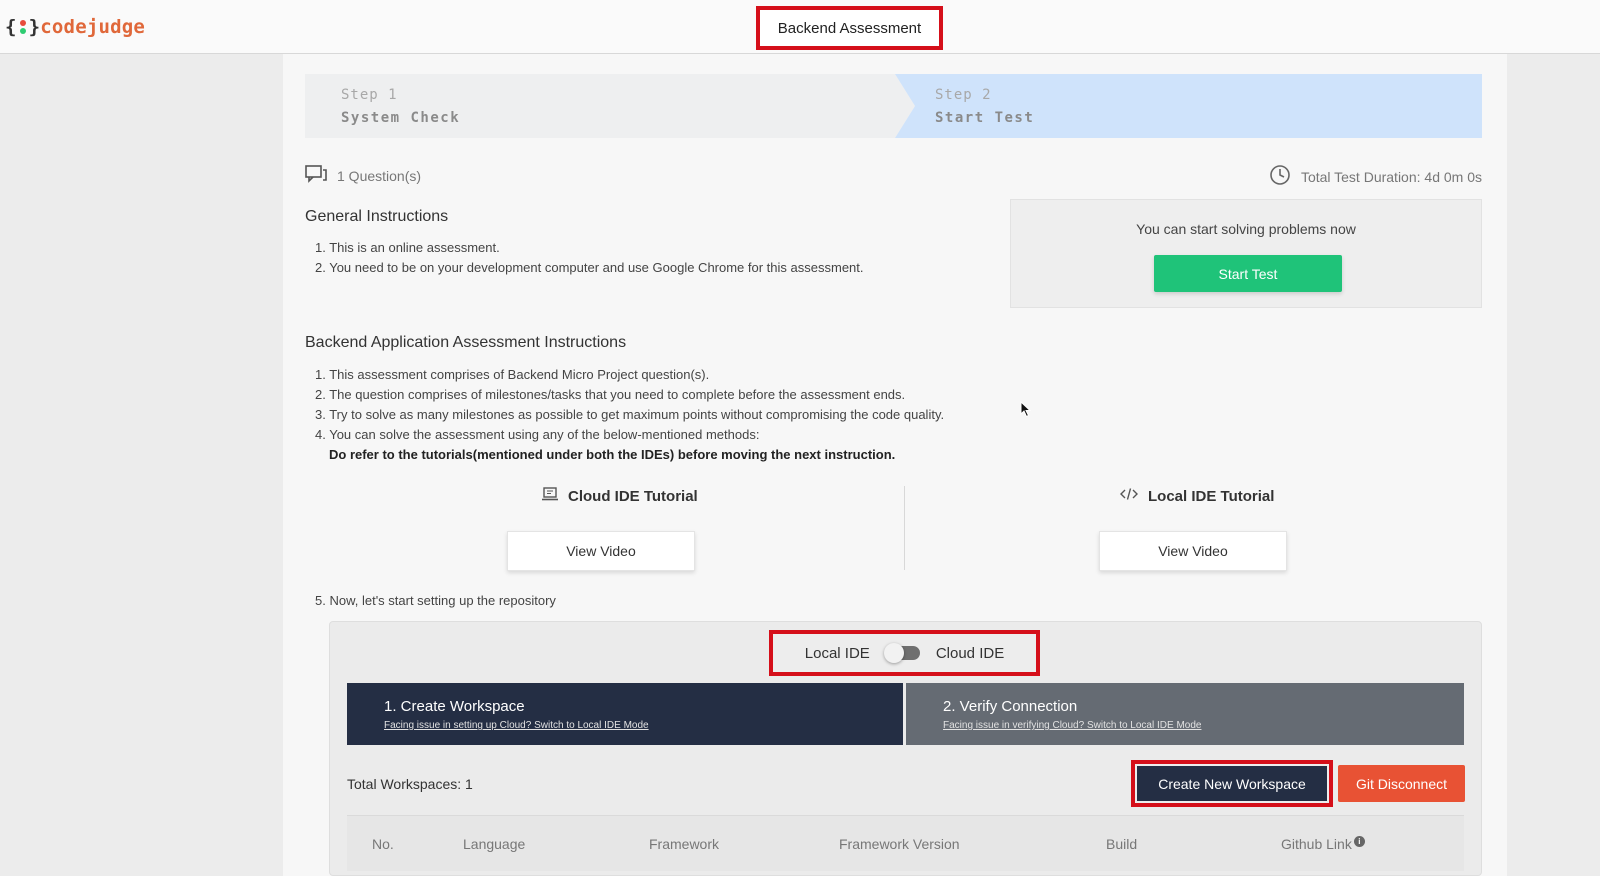 This screenshot has width=1600, height=876. Describe the element at coordinates (1401, 783) in the screenshot. I see `git-disconnect-button: Git Disconnect` at that location.